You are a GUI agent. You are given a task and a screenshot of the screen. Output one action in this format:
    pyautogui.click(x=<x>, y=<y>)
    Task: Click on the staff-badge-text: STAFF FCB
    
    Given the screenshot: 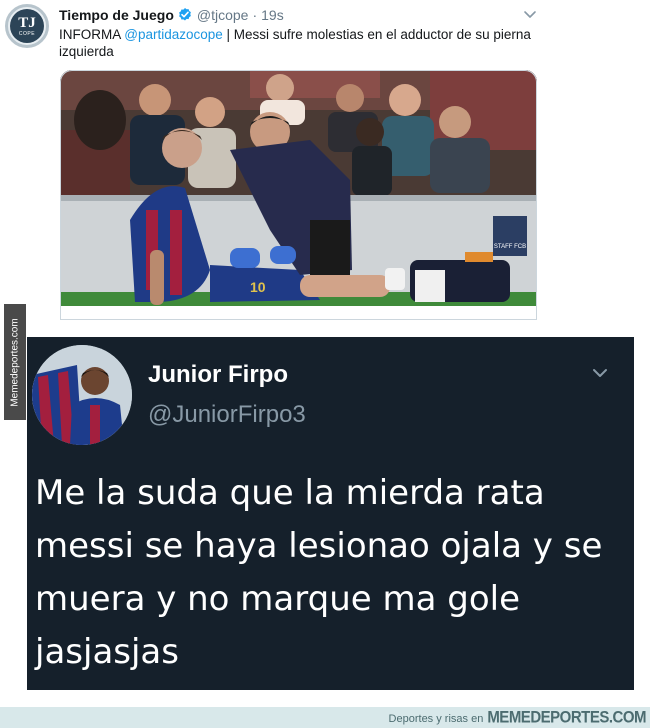 What is the action you would take?
    pyautogui.click(x=510, y=247)
    